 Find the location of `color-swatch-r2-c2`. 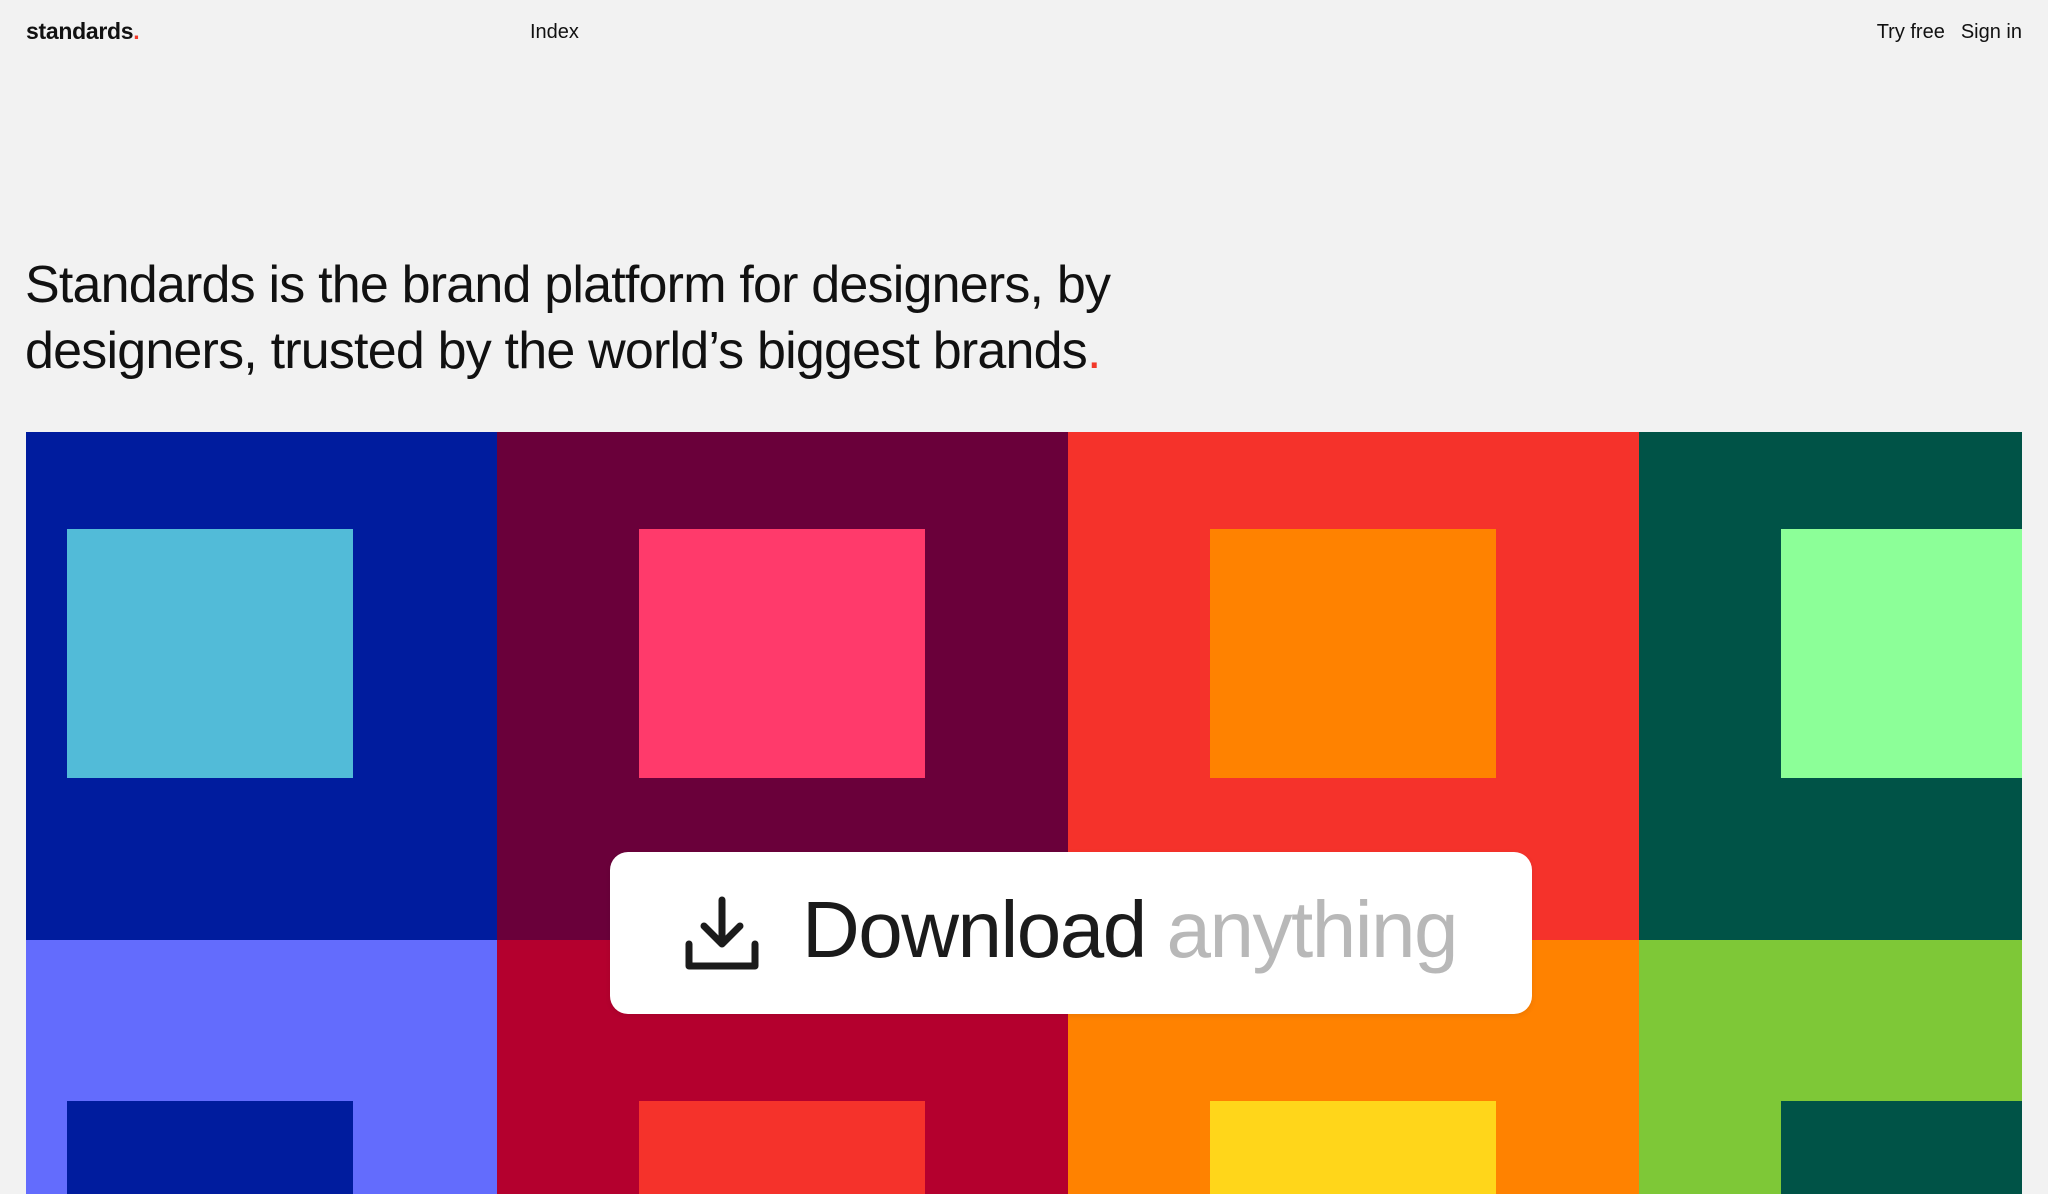

color-swatch-r2-c2 is located at coordinates (782, 1147).